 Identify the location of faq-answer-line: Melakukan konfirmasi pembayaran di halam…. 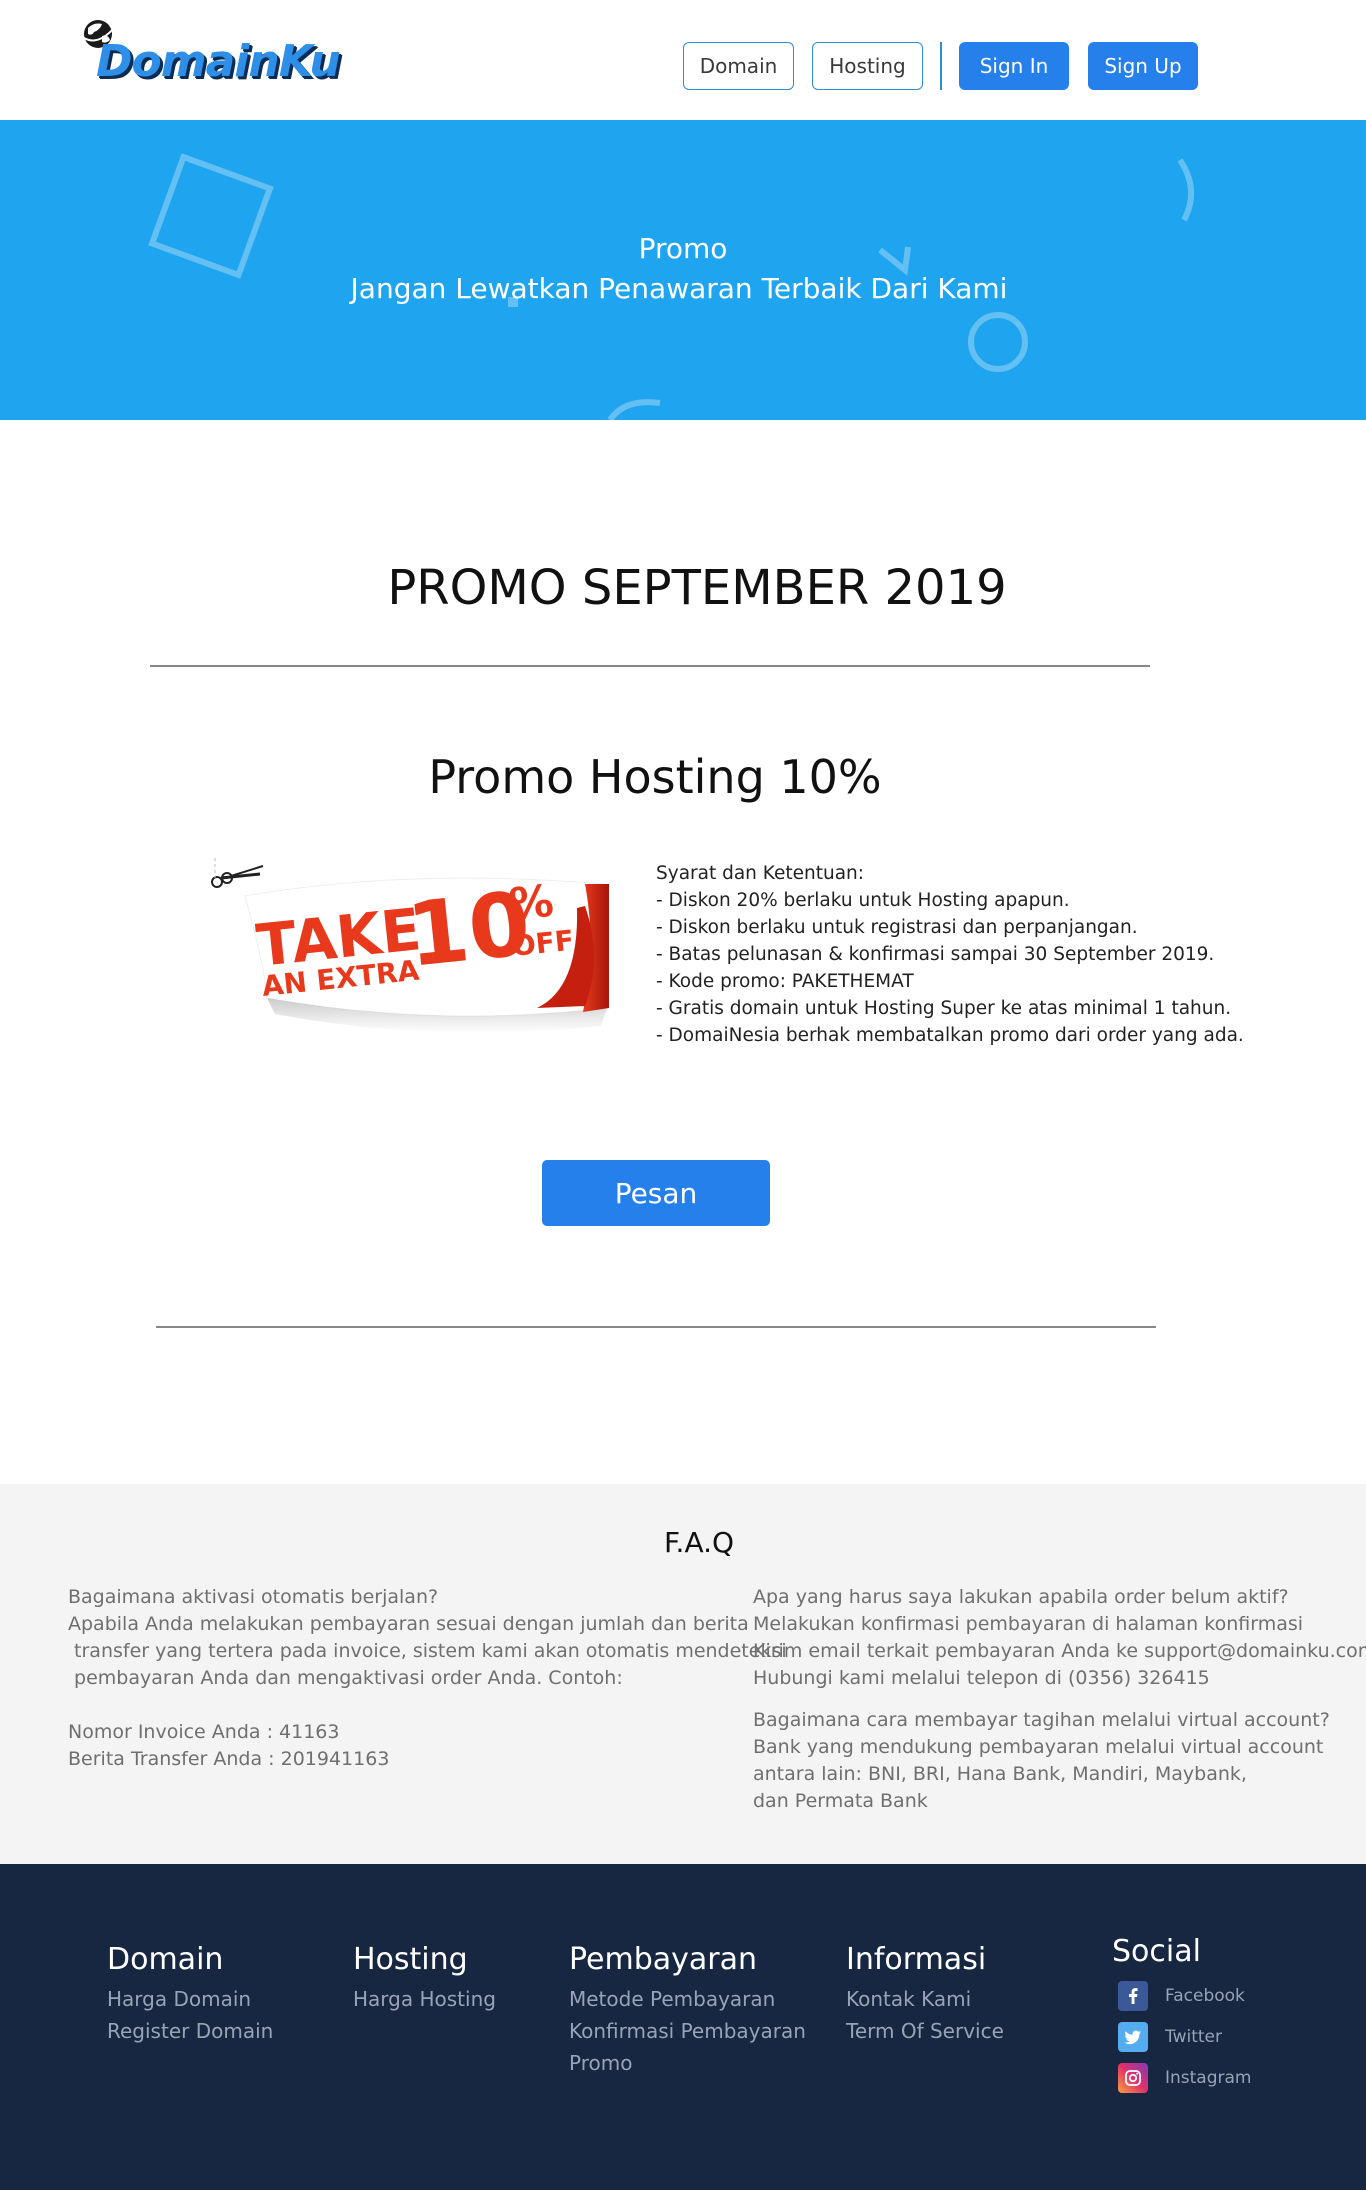
(1028, 1624).